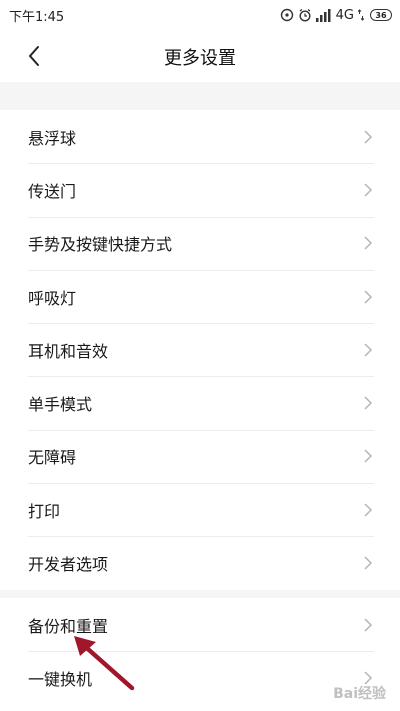 The image size is (400, 711). What do you see at coordinates (323, 15) in the screenshot?
I see `signal-icon` at bounding box center [323, 15].